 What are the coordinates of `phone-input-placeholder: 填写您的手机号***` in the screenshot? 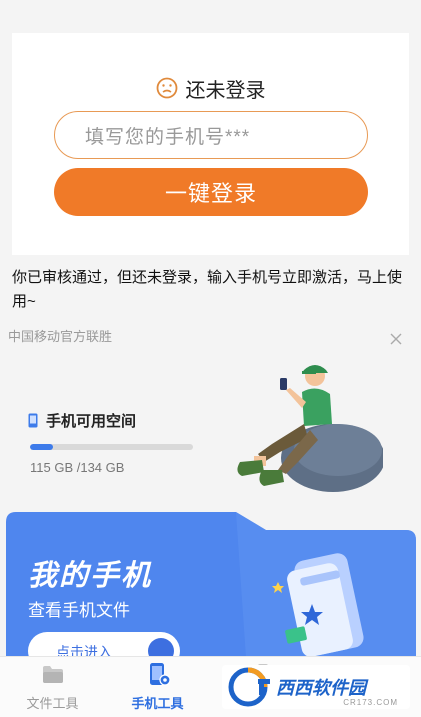 It's located at (168, 137).